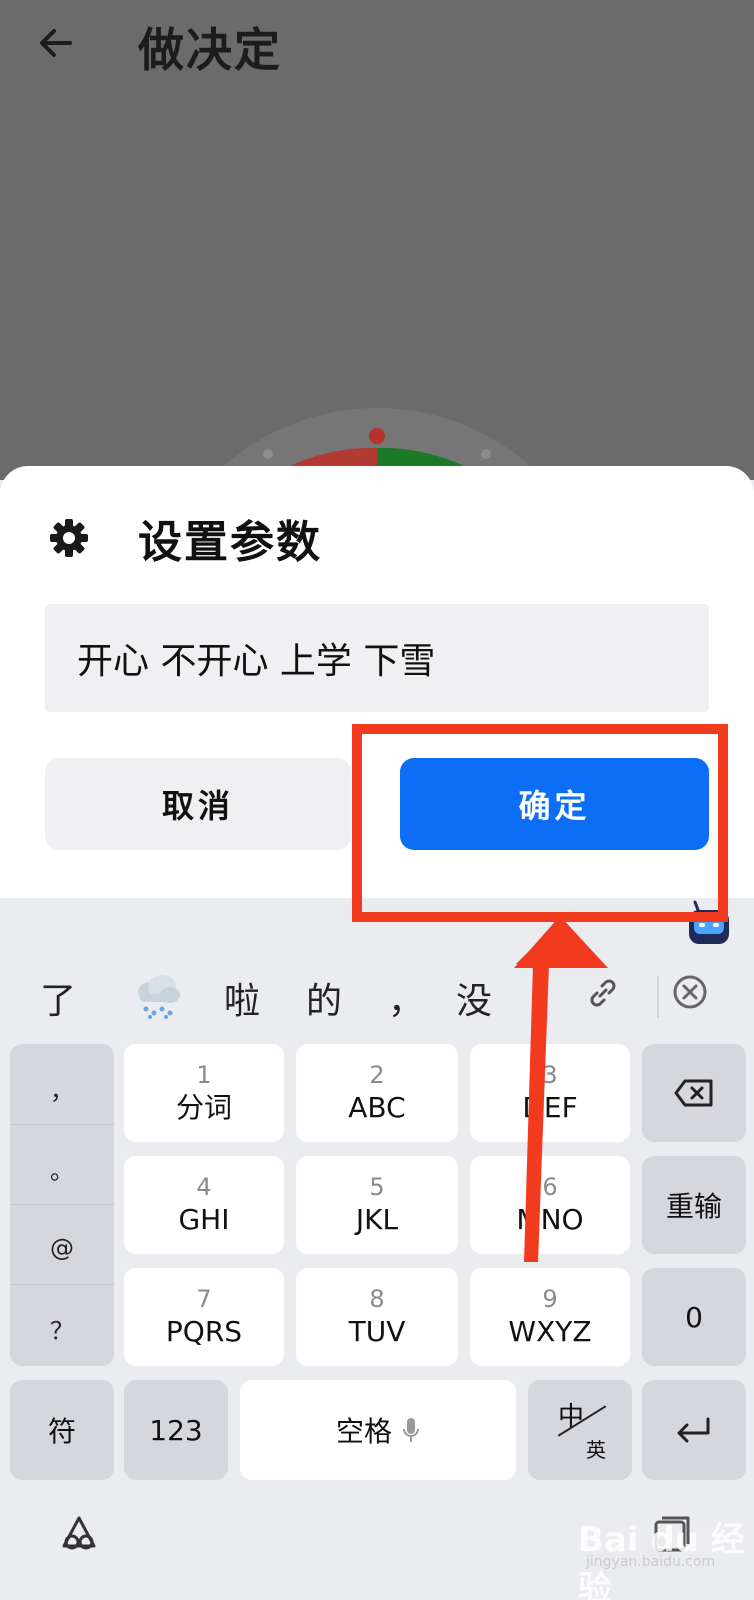 The image size is (754, 1600). What do you see at coordinates (268, 454) in the screenshot?
I see `wheel-dot-left` at bounding box center [268, 454].